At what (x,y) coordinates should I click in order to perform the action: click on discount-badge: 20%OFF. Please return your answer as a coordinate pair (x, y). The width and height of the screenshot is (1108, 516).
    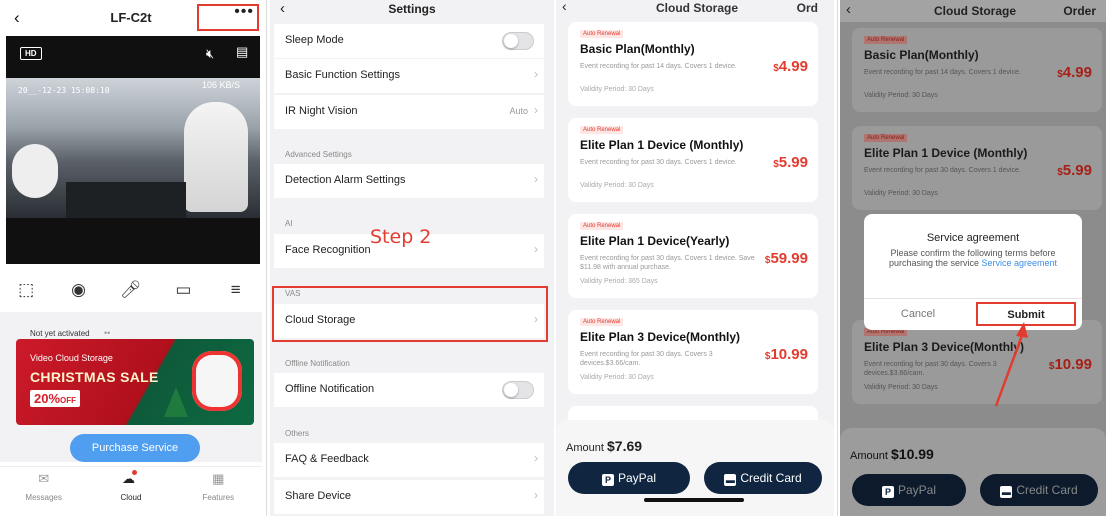
    Looking at the image, I should click on (55, 398).